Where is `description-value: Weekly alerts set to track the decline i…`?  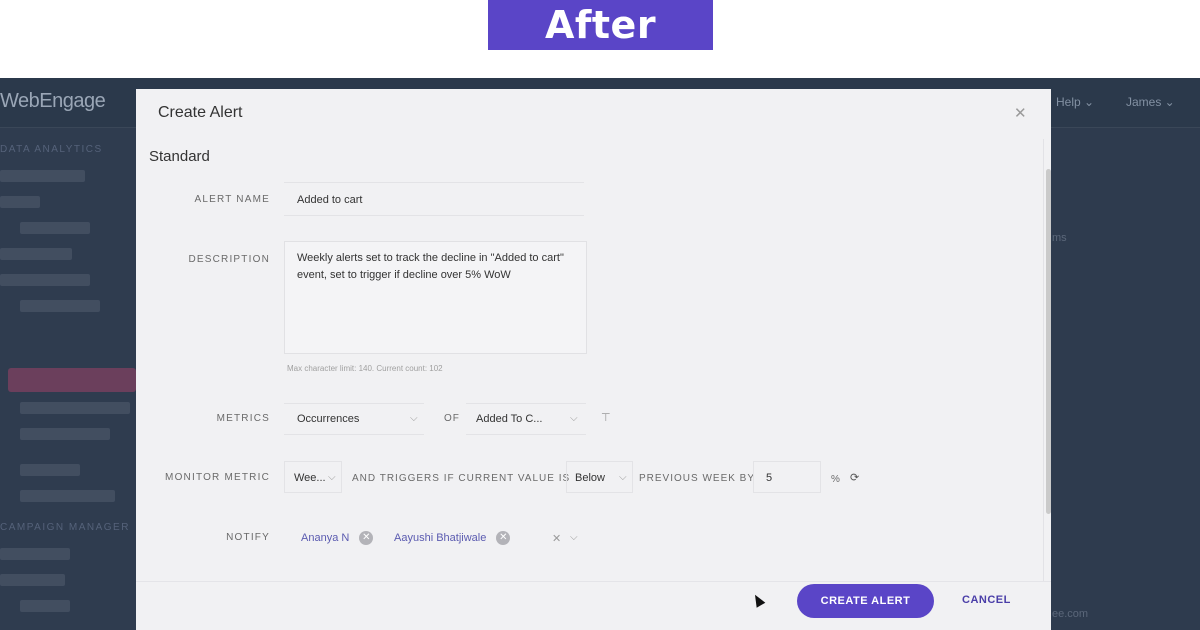
description-value: Weekly alerts set to track the decline i… is located at coordinates (430, 266).